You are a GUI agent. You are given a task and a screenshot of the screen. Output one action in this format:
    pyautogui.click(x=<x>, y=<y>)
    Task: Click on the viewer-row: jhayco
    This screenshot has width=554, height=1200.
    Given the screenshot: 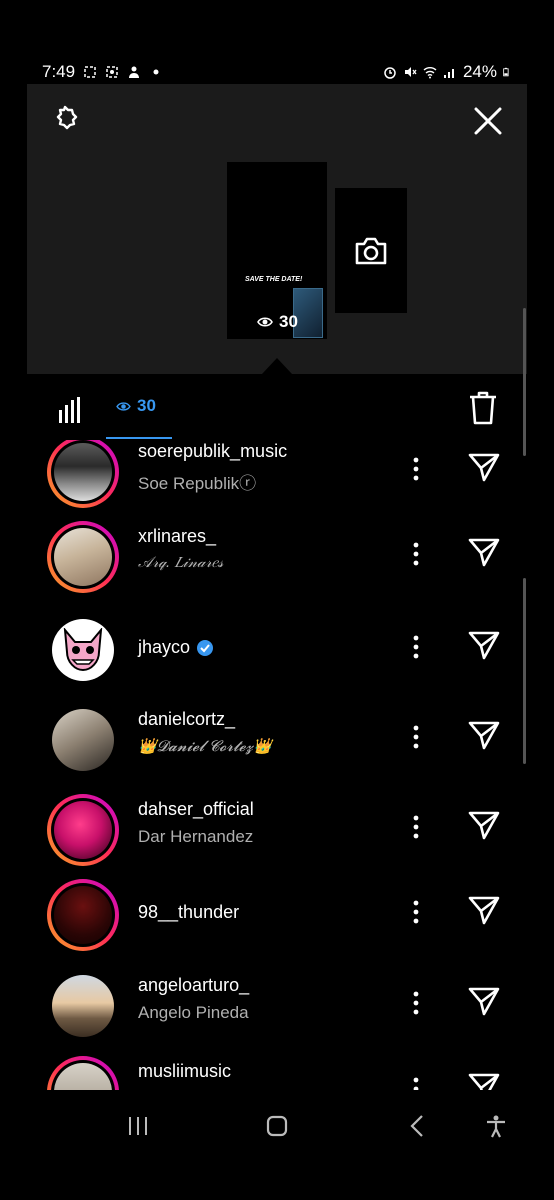 What is the action you would take?
    pyautogui.click(x=277, y=659)
    